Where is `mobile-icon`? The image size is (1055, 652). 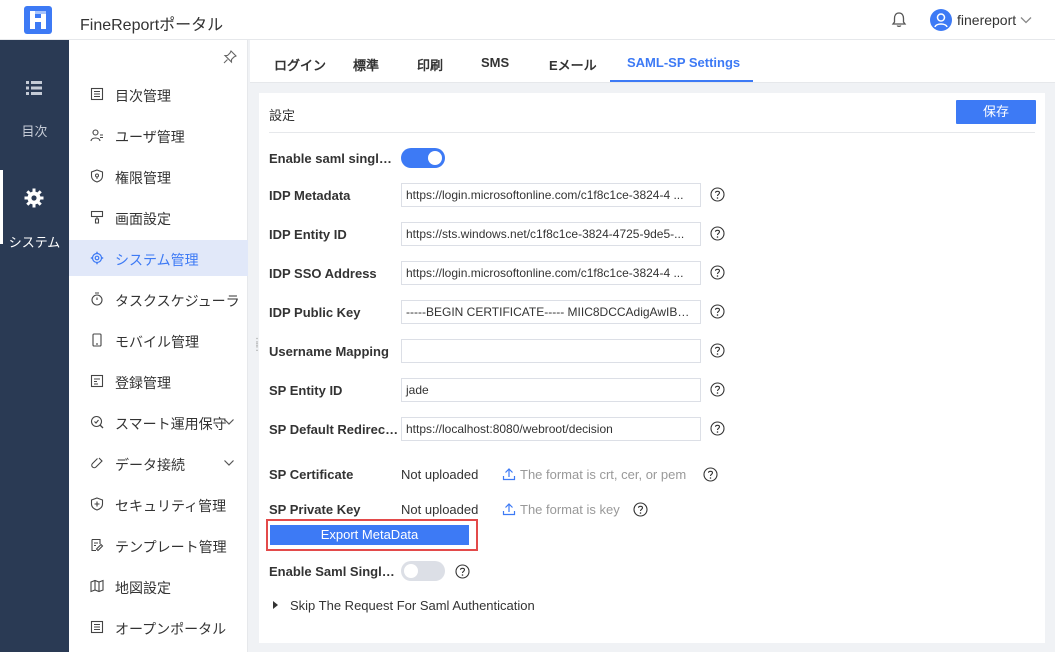
mobile-icon is located at coordinates (97, 340).